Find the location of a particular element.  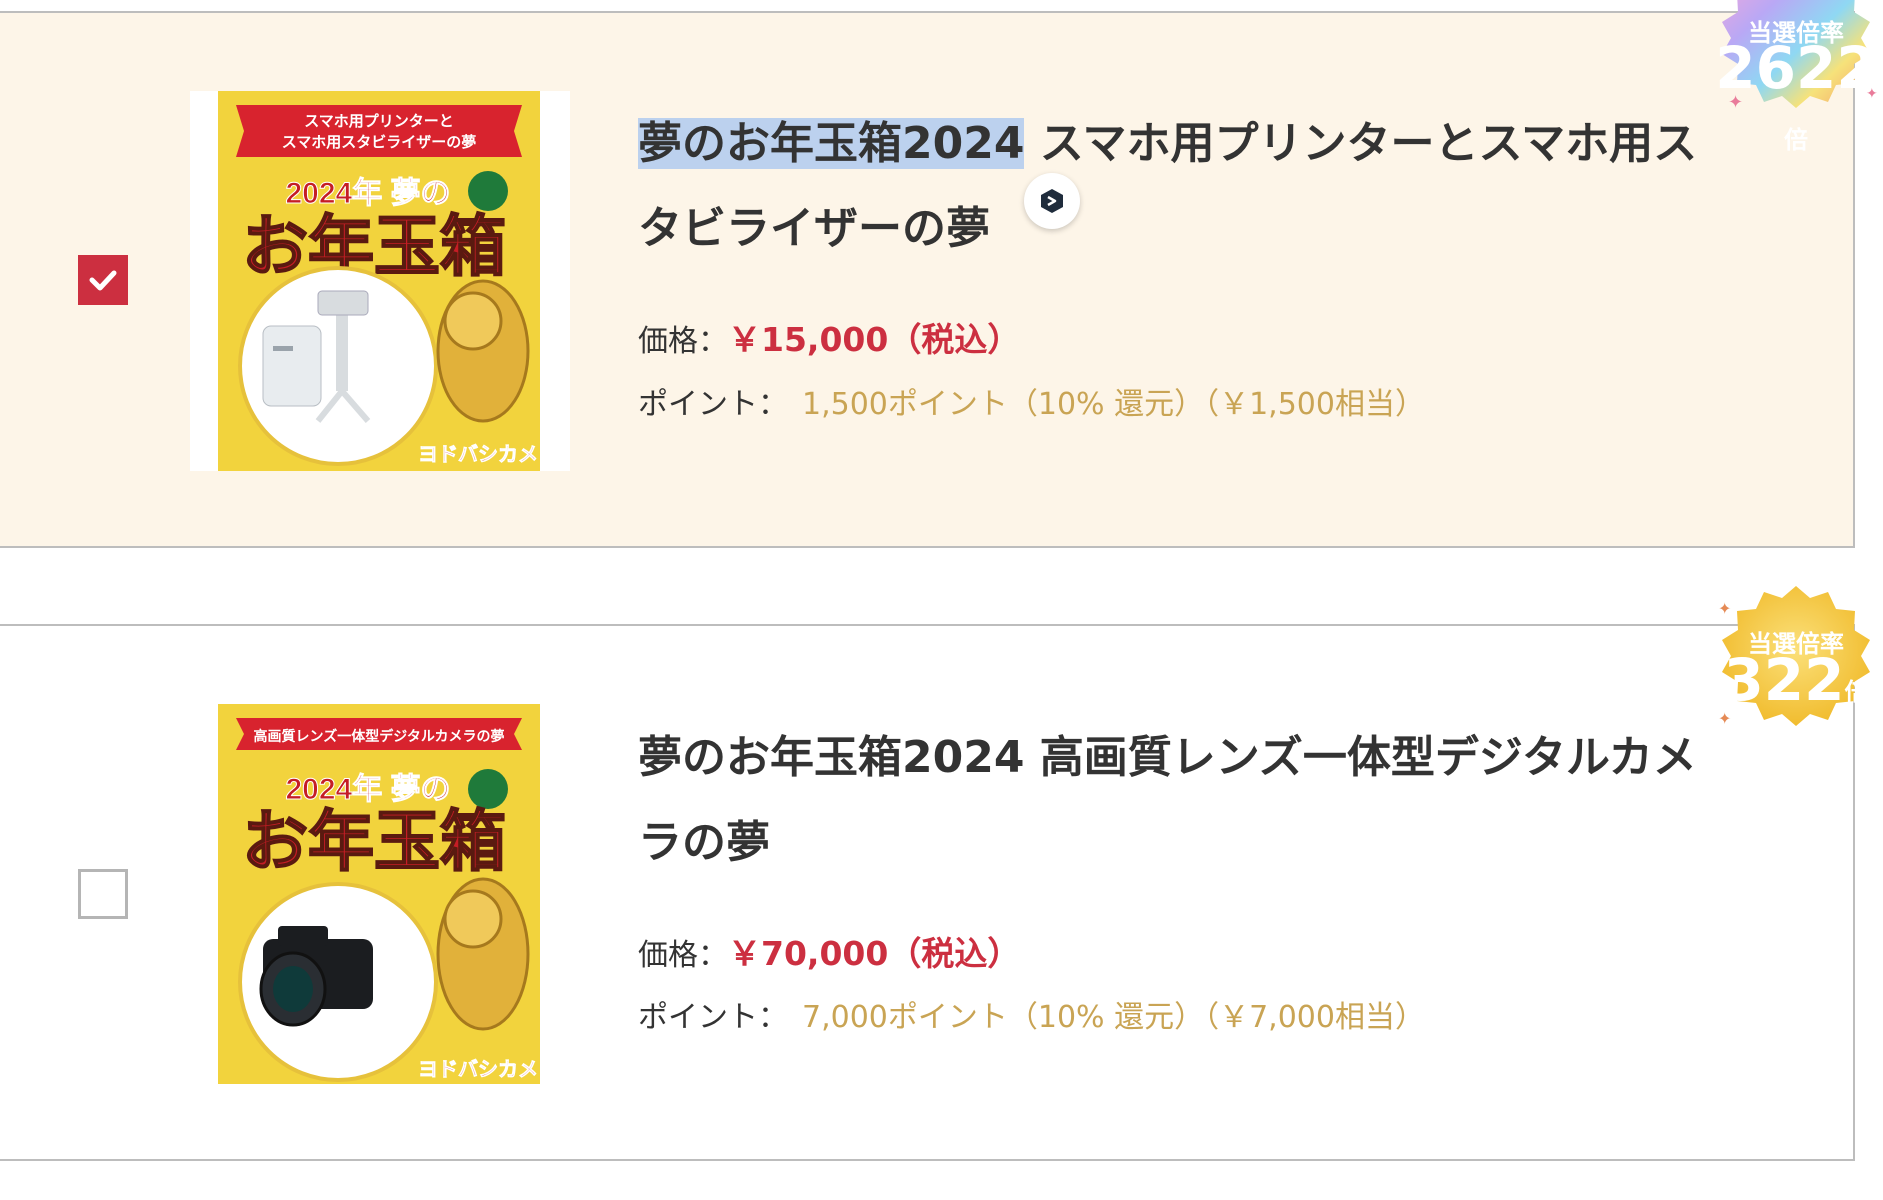

points-value: 1,500ポイント（10% 還元）（￥1,500相当） is located at coordinates (1113, 404).